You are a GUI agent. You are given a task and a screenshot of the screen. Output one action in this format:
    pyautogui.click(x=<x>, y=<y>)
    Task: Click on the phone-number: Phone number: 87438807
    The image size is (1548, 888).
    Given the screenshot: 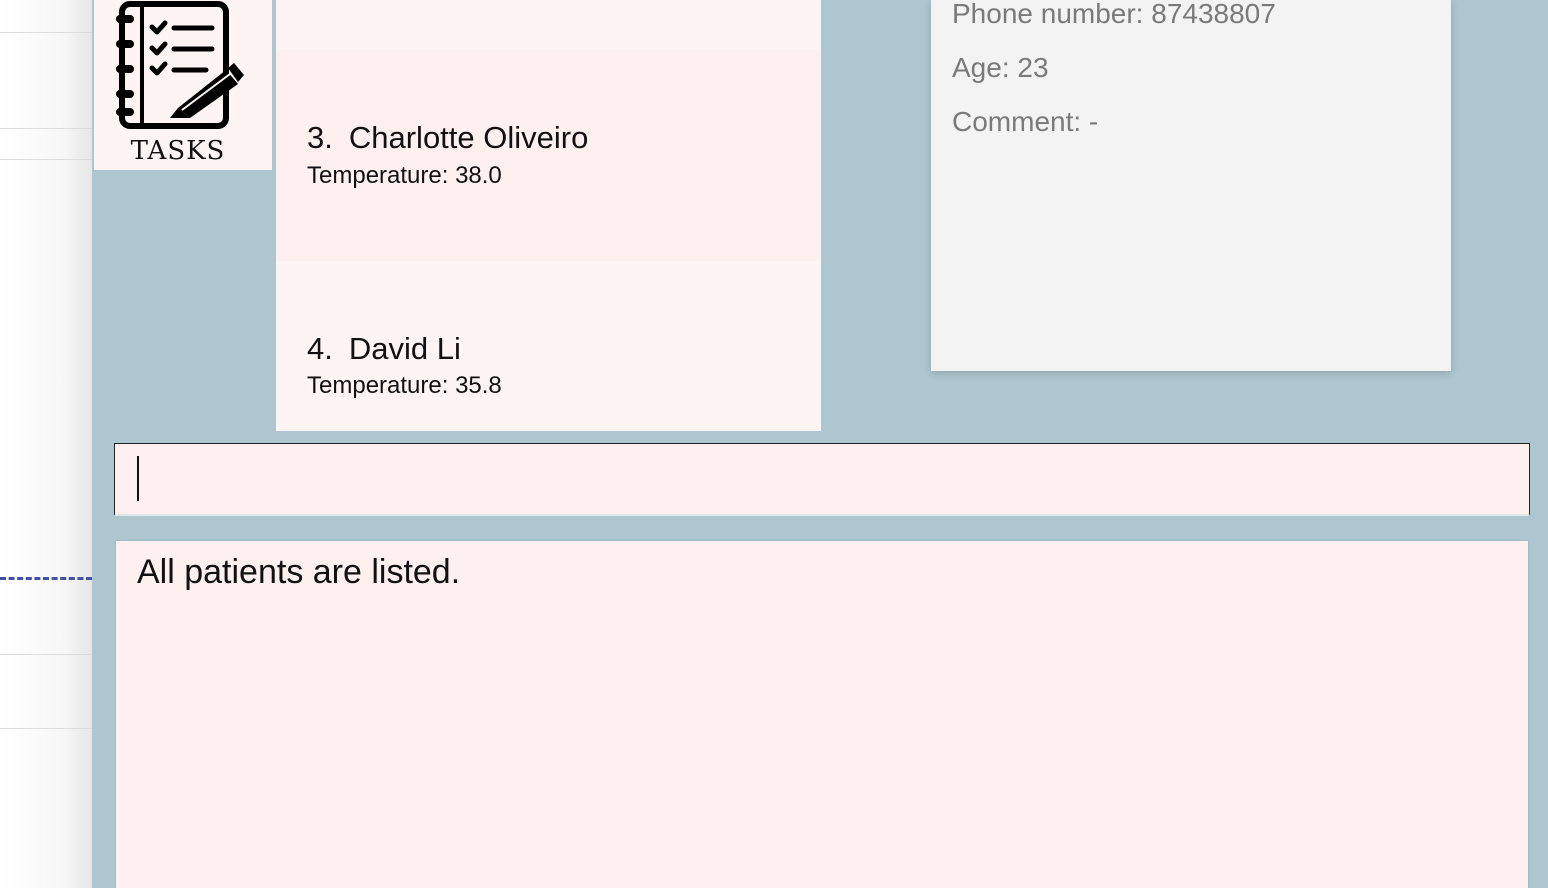 What is the action you would take?
    pyautogui.click(x=1114, y=14)
    